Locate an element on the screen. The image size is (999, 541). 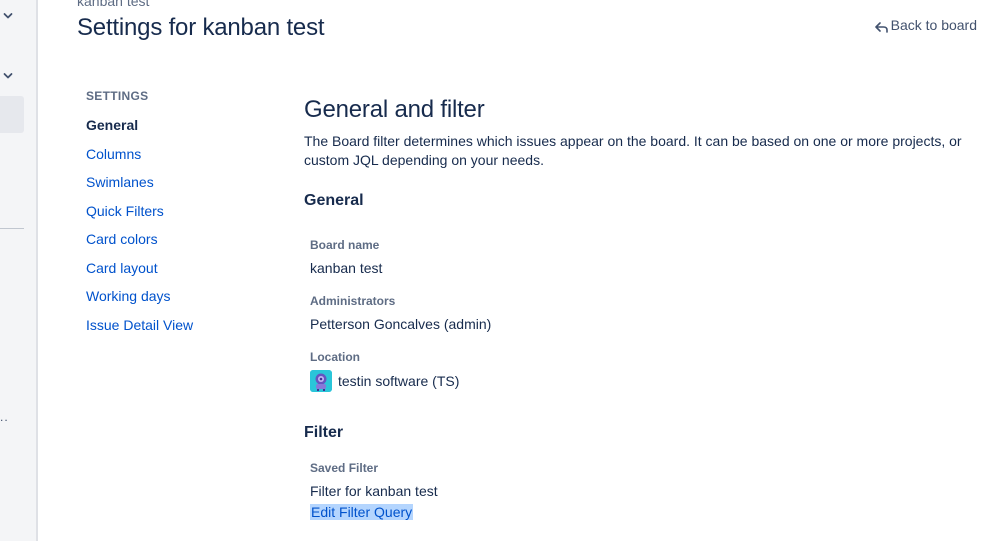
location-value: testin software (TS) is located at coordinates (384, 381).